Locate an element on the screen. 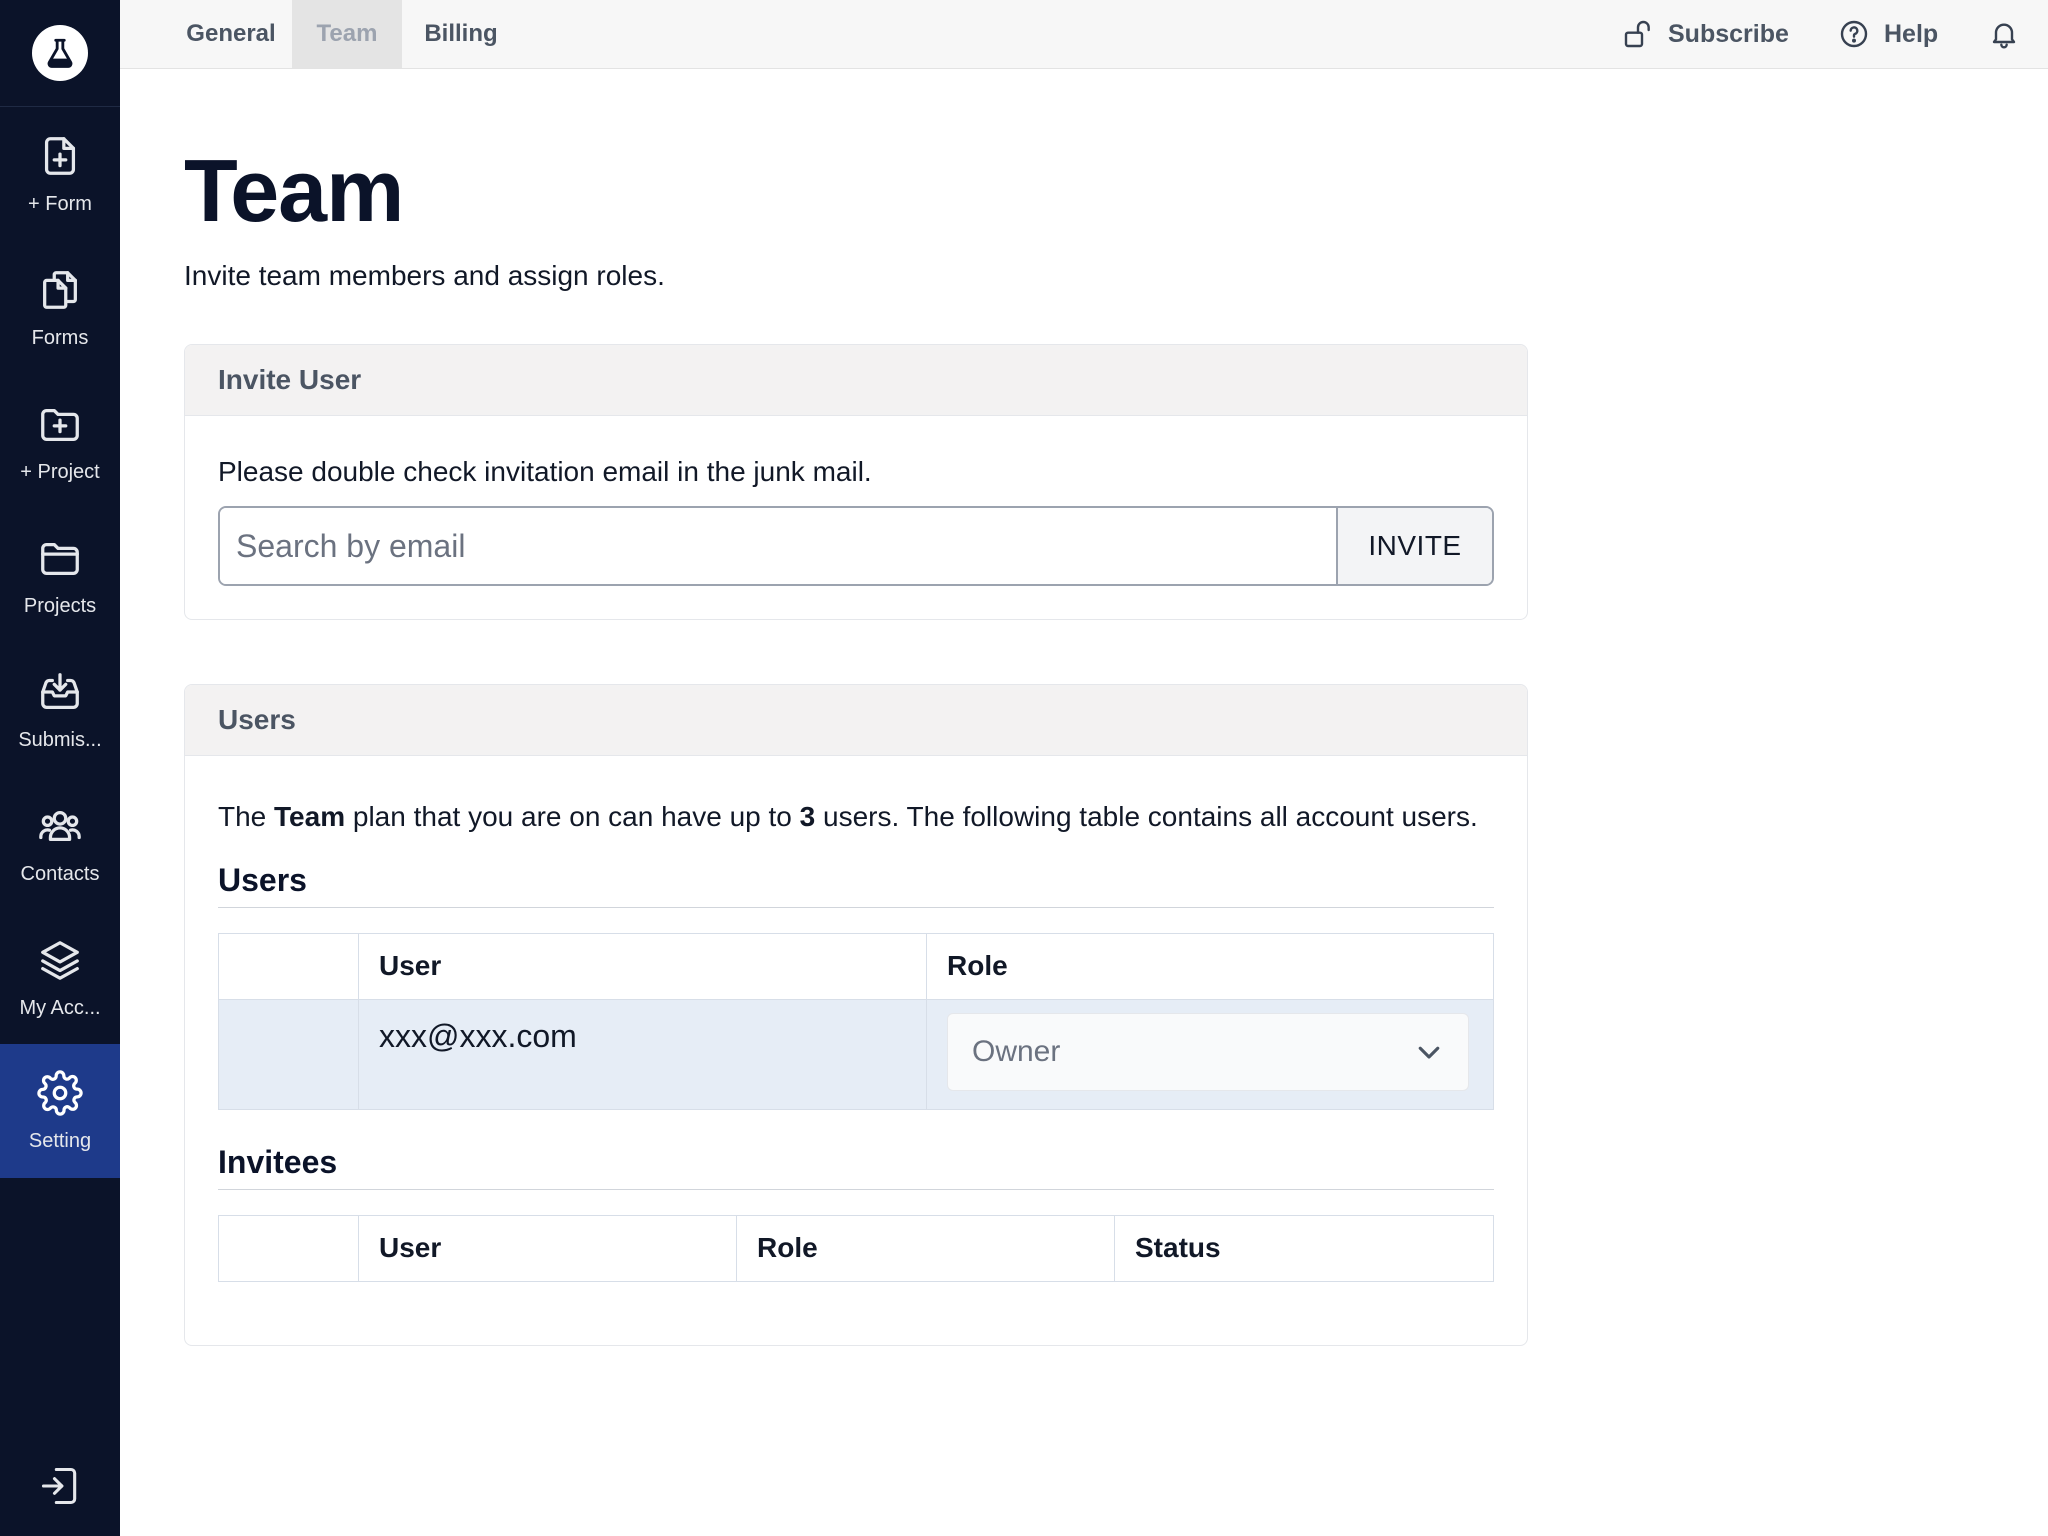 This screenshot has width=2048, height=1536. layers-icon is located at coordinates (60, 960).